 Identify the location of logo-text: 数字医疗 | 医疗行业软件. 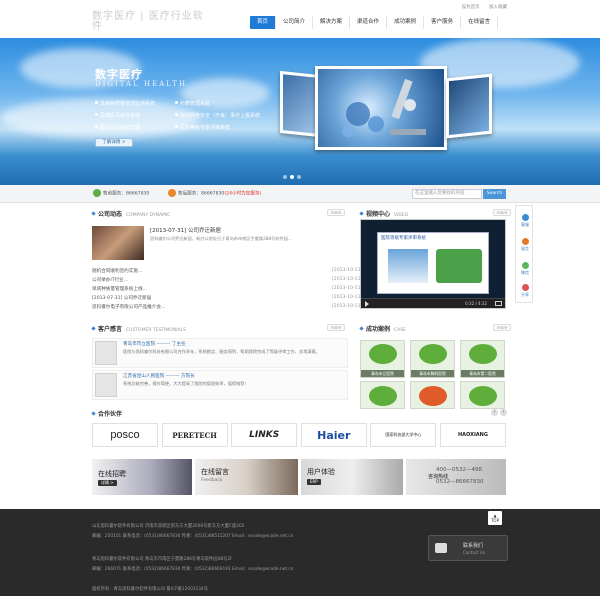
(148, 21).